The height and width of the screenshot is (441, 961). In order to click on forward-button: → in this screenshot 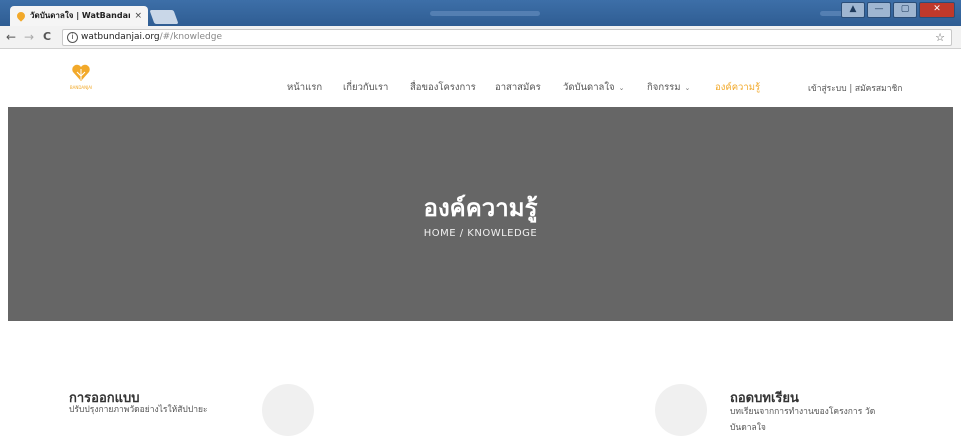, I will do `click(29, 37)`.